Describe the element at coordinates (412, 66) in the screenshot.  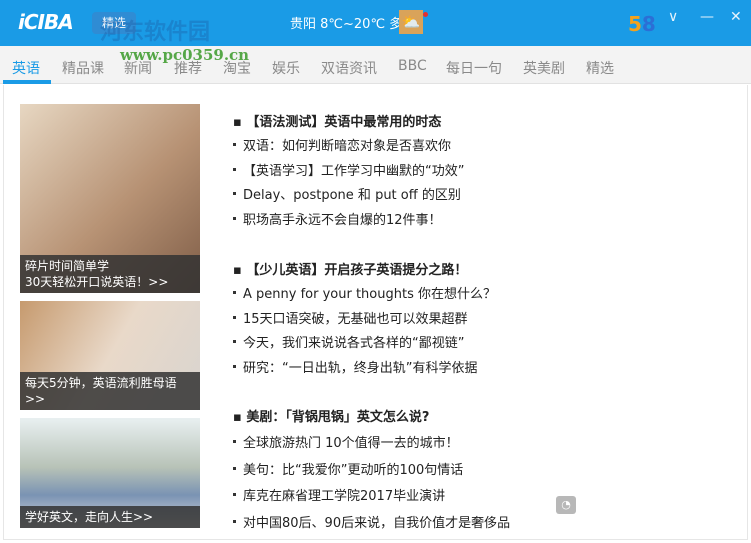
I see `tab-bbc: BBC` at that location.